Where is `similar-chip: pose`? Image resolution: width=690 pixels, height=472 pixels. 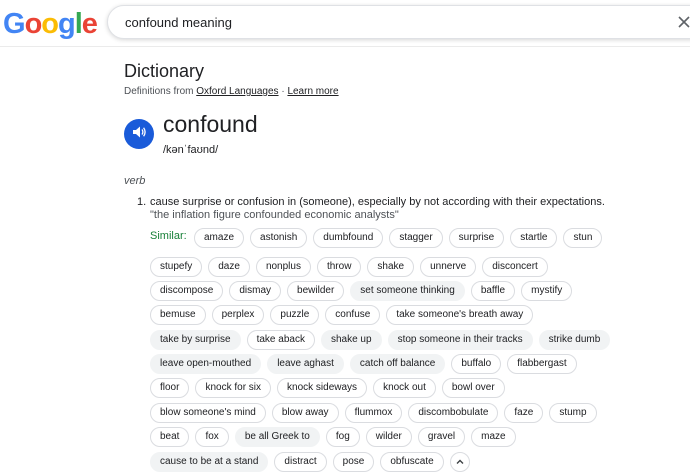 similar-chip: pose is located at coordinates (353, 462).